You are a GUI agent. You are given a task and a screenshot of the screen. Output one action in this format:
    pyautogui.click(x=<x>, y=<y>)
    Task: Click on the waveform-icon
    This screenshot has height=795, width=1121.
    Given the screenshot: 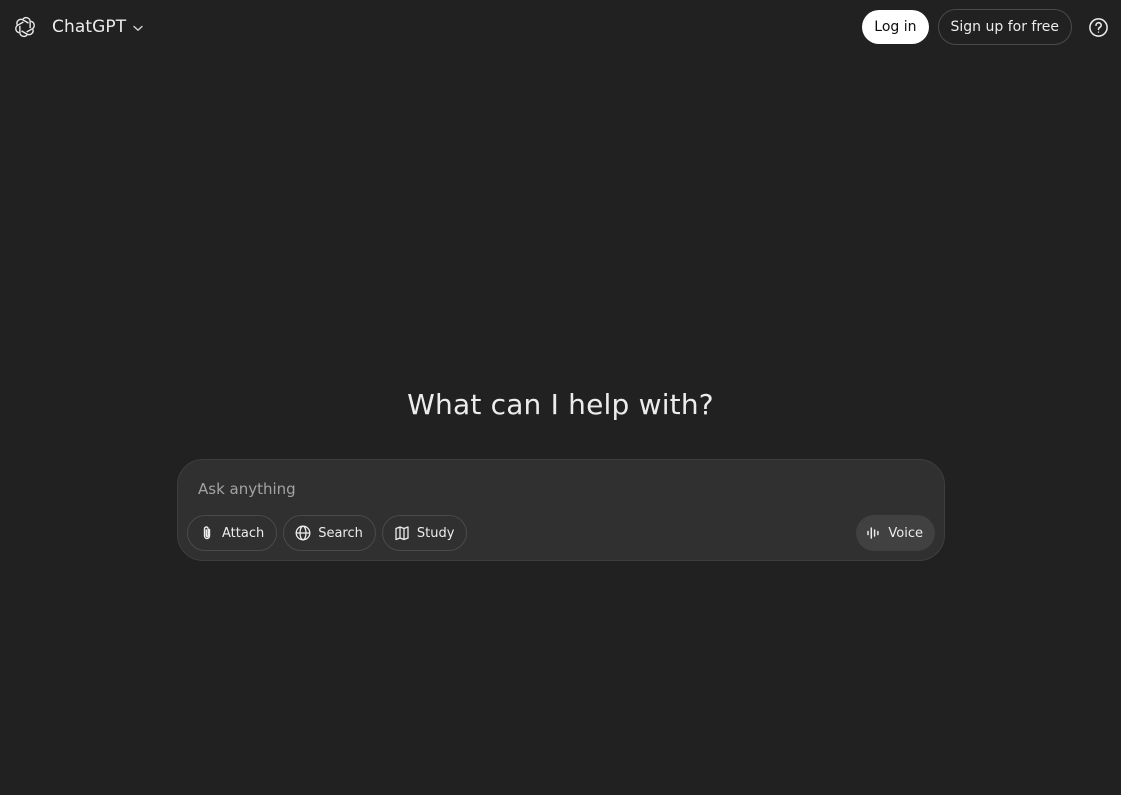 What is the action you would take?
    pyautogui.click(x=874, y=533)
    